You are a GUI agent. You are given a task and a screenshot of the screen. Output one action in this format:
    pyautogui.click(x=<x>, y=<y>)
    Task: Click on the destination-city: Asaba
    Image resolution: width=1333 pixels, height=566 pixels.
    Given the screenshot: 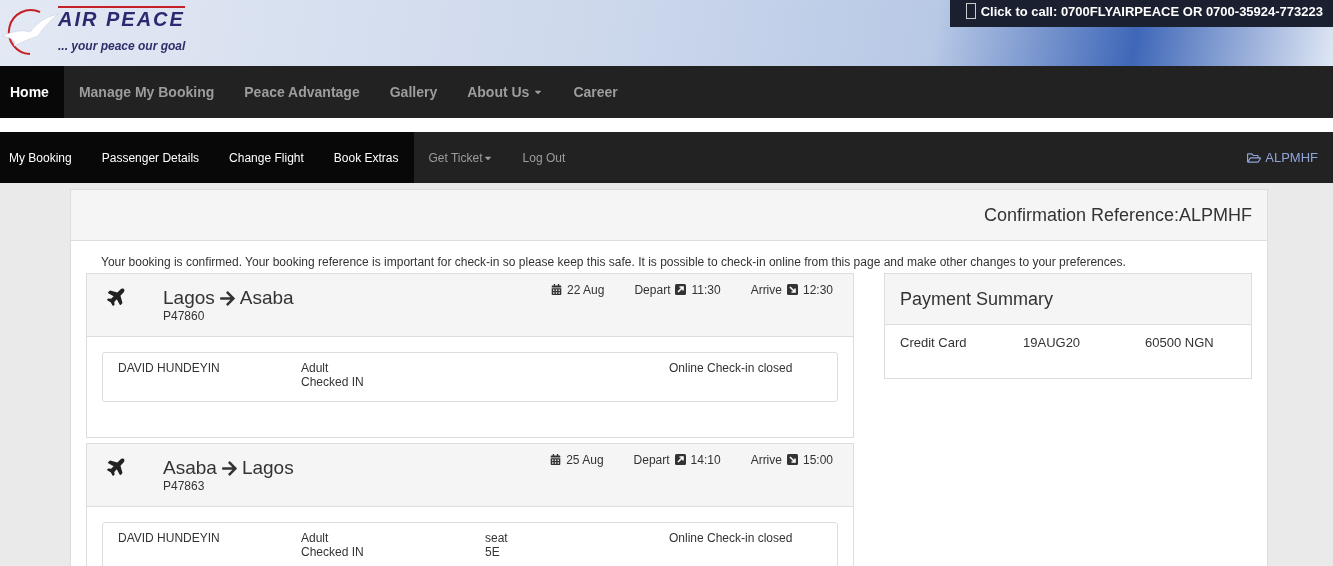 What is the action you would take?
    pyautogui.click(x=266, y=298)
    